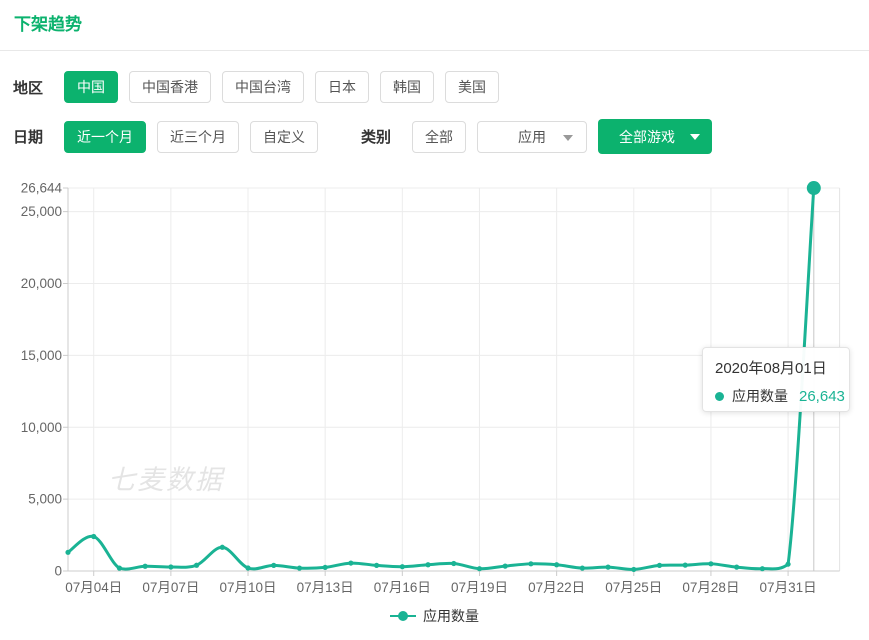 Image resolution: width=869 pixels, height=640 pixels. I want to click on svg-text: 25,000, so click(41, 211).